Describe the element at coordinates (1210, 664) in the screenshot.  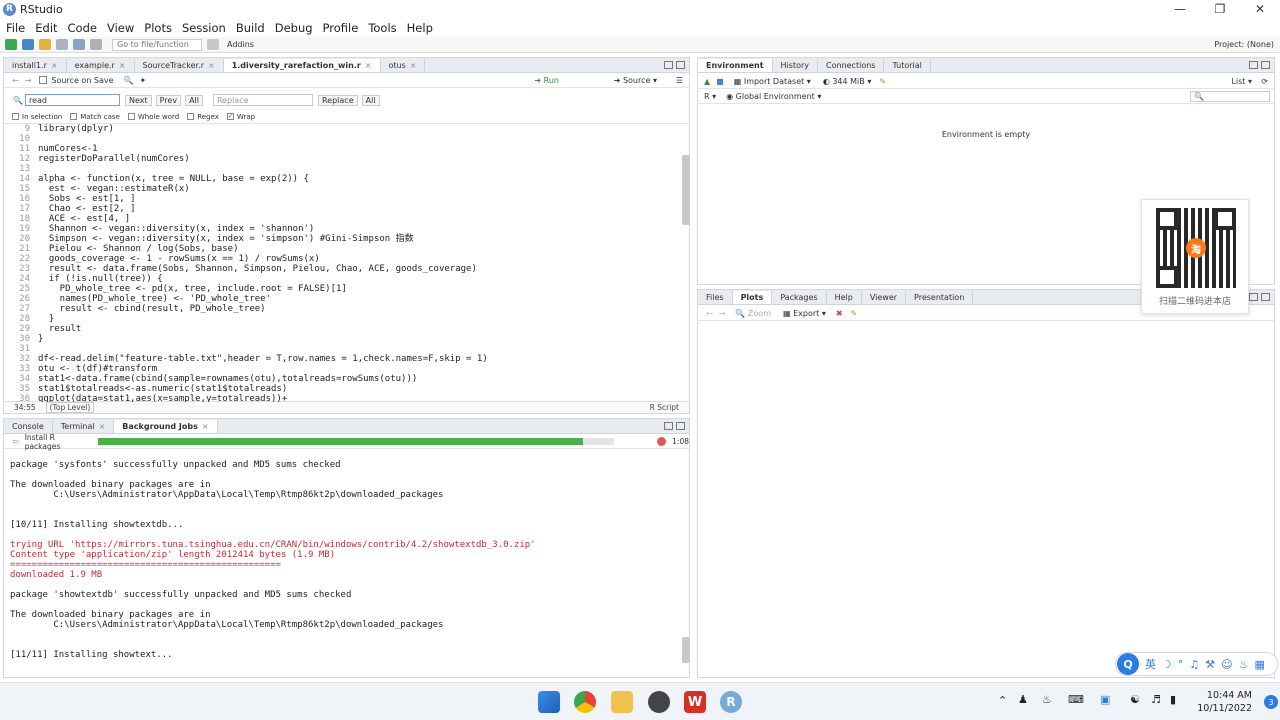
I see `ime-tool-icon: ⚒` at that location.